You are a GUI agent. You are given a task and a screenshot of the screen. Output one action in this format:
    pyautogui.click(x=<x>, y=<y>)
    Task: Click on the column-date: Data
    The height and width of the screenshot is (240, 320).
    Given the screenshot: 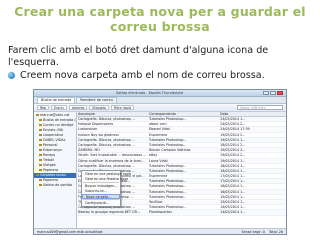 What is the action you would take?
    pyautogui.click(x=252, y=114)
    